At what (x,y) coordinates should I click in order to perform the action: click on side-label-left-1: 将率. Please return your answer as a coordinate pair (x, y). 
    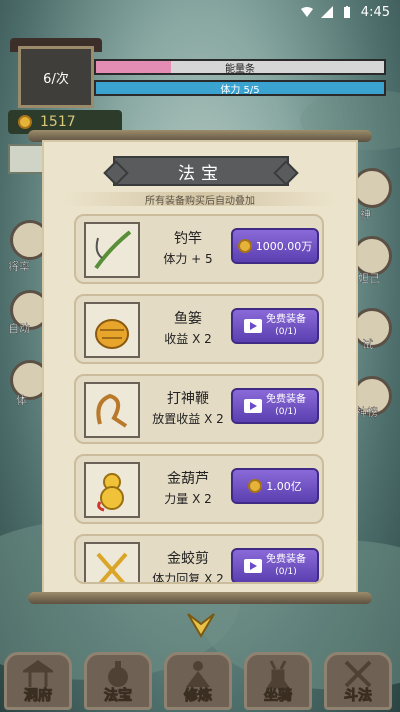
    Looking at the image, I should click on (19, 266).